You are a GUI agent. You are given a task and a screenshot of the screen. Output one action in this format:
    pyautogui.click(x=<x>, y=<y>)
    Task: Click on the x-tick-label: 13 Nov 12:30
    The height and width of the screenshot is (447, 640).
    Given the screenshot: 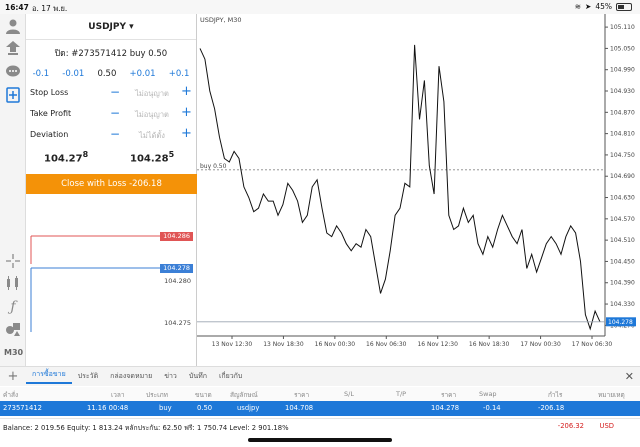 What is the action you would take?
    pyautogui.click(x=232, y=344)
    